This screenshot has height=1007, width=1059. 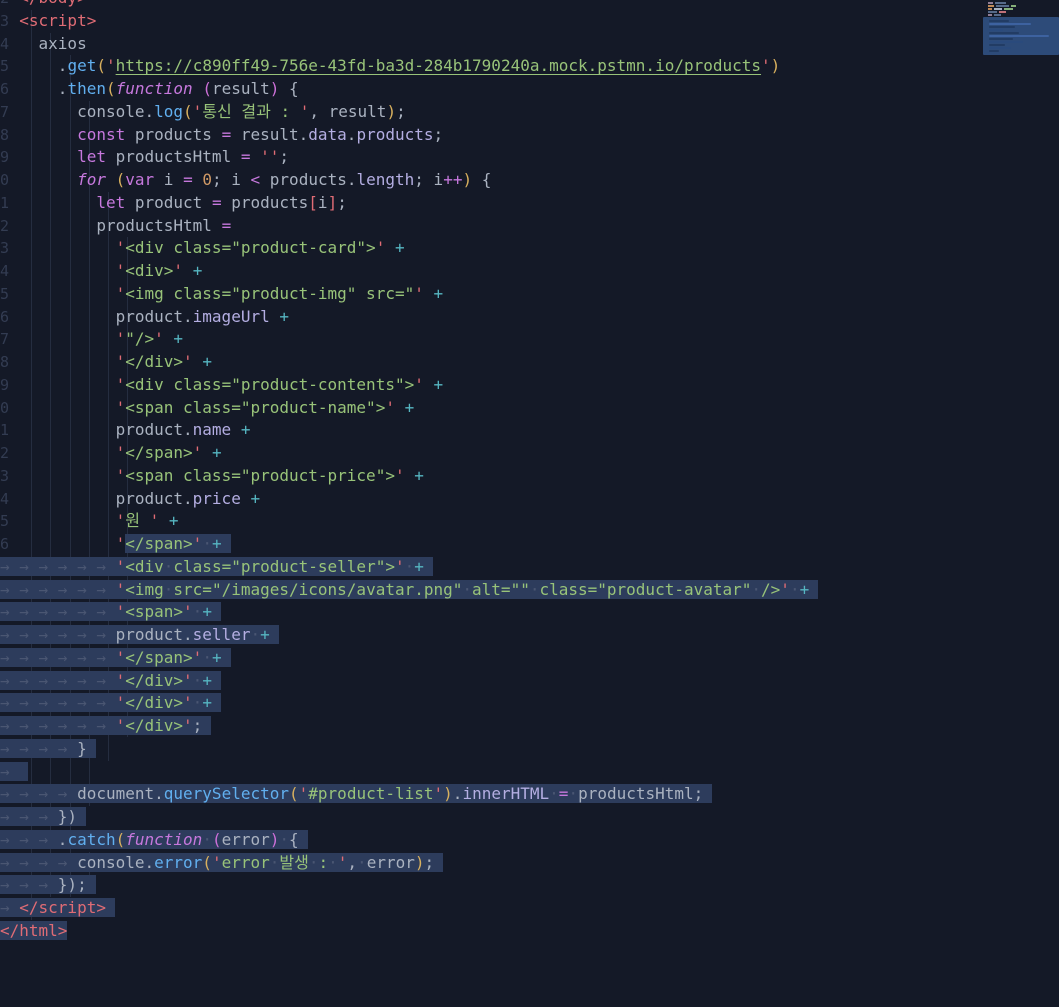 What do you see at coordinates (529, 817) in the screenshot?
I see `code-line: → → → })` at bounding box center [529, 817].